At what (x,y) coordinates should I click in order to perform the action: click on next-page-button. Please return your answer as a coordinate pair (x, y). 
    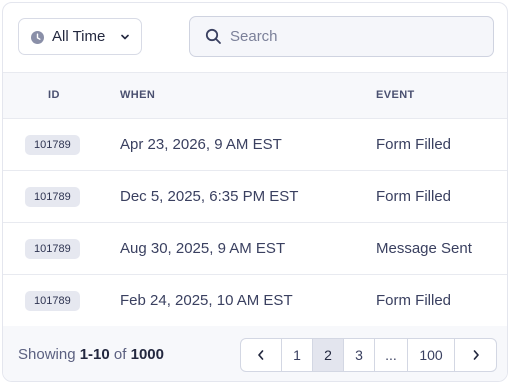
    Looking at the image, I should click on (475, 355).